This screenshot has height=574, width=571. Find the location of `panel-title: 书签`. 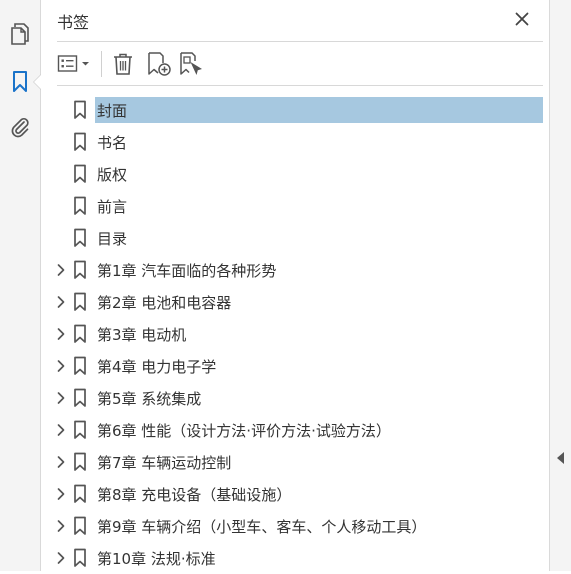

panel-title: 书签 is located at coordinates (73, 22).